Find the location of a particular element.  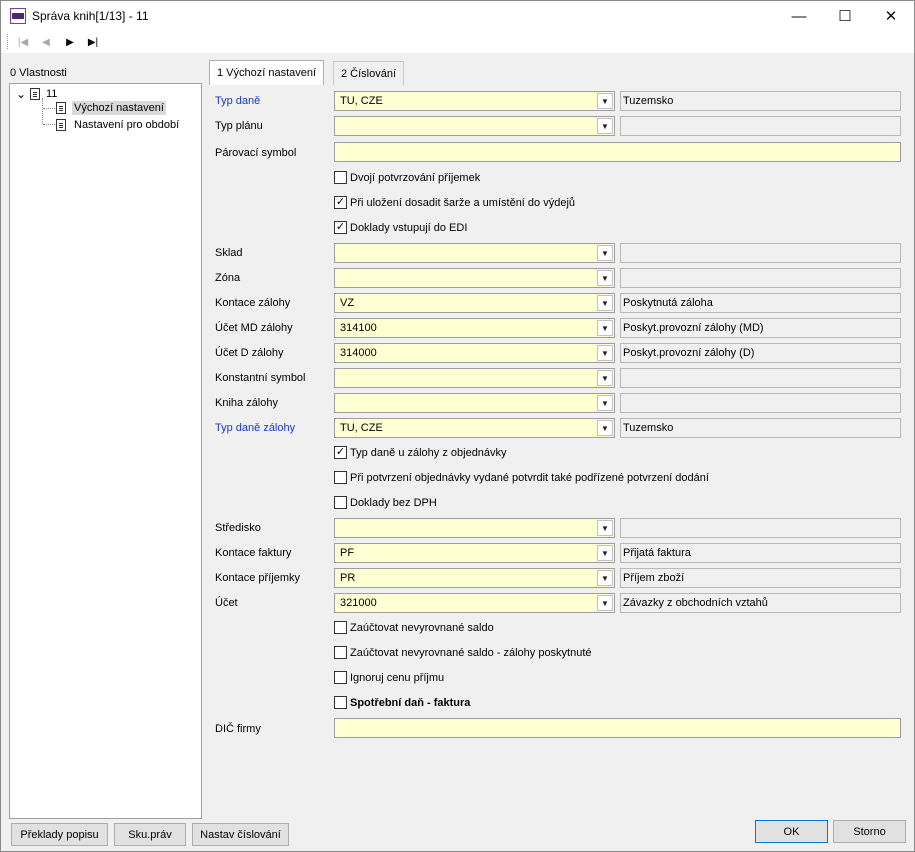

title-bar: Správa knih[1/13] - 11 — ☐ ✕ is located at coordinates (457, 16).